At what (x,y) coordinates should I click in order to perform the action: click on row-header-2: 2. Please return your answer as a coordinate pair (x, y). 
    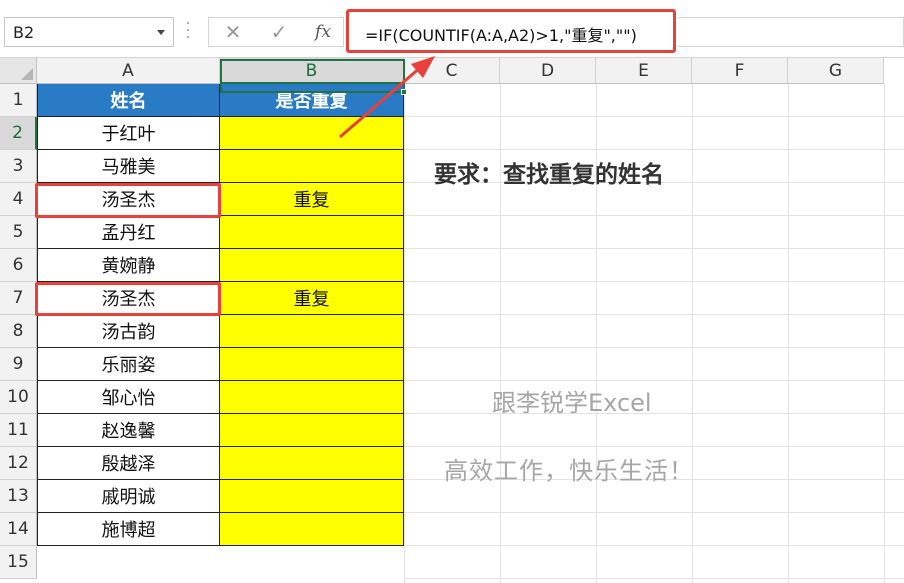
    Looking at the image, I should click on (18, 133).